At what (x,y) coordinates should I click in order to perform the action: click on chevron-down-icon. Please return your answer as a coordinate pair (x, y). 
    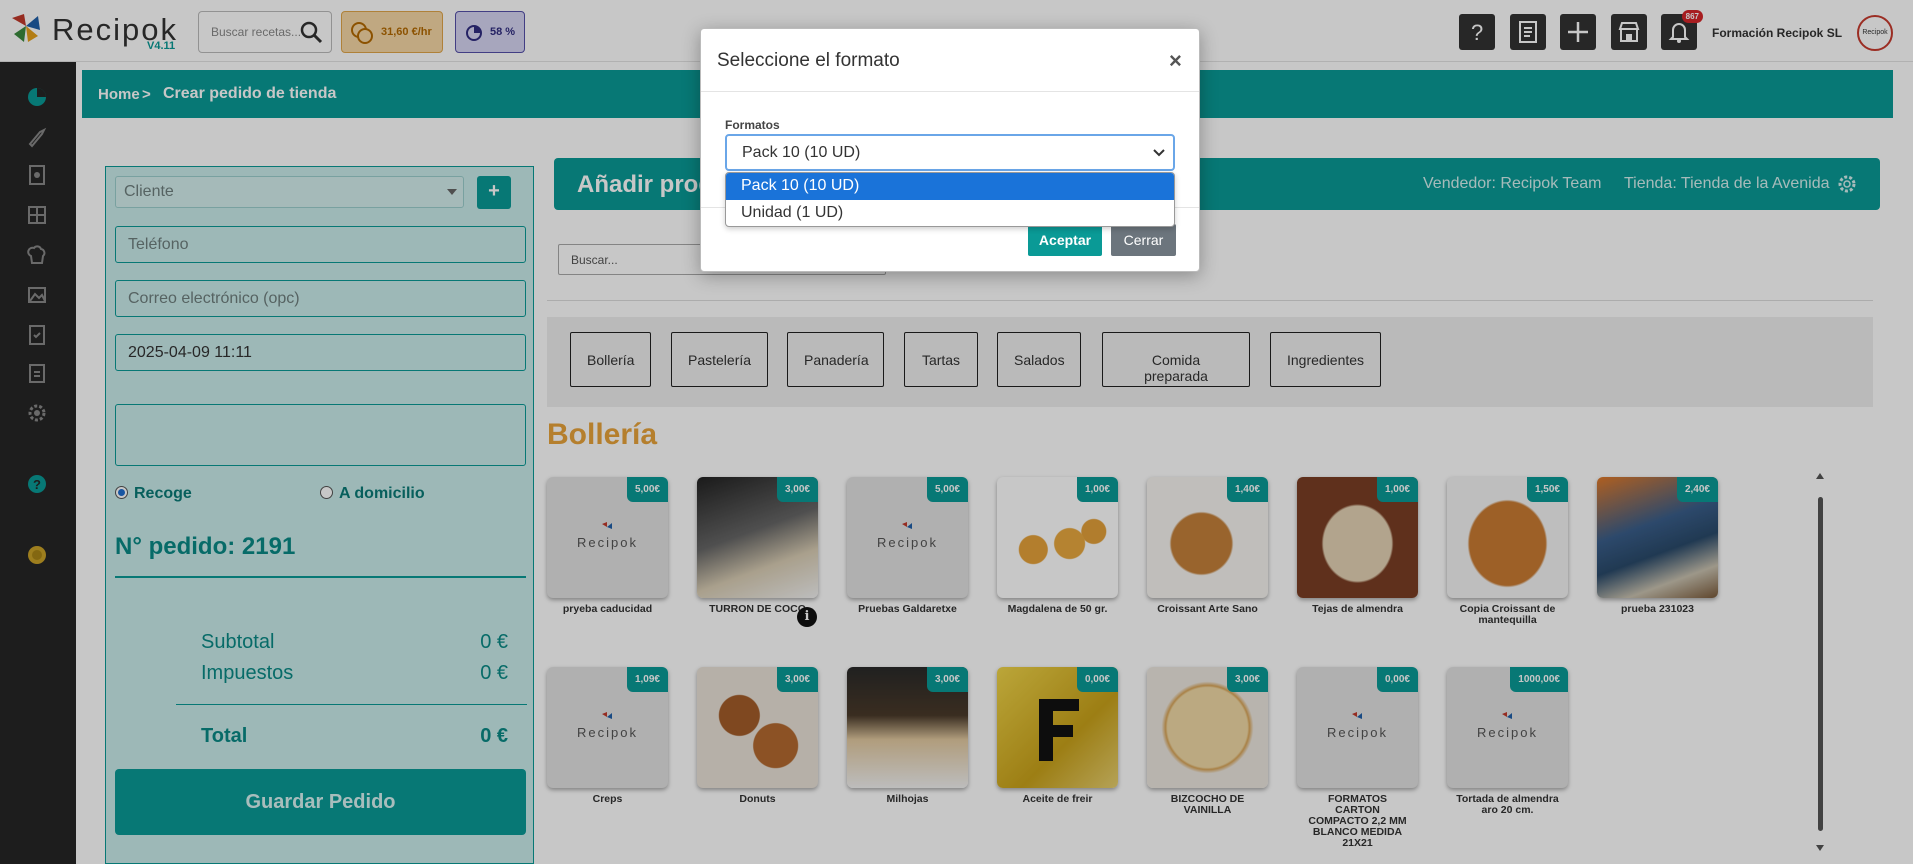
    Looking at the image, I should click on (1159, 153).